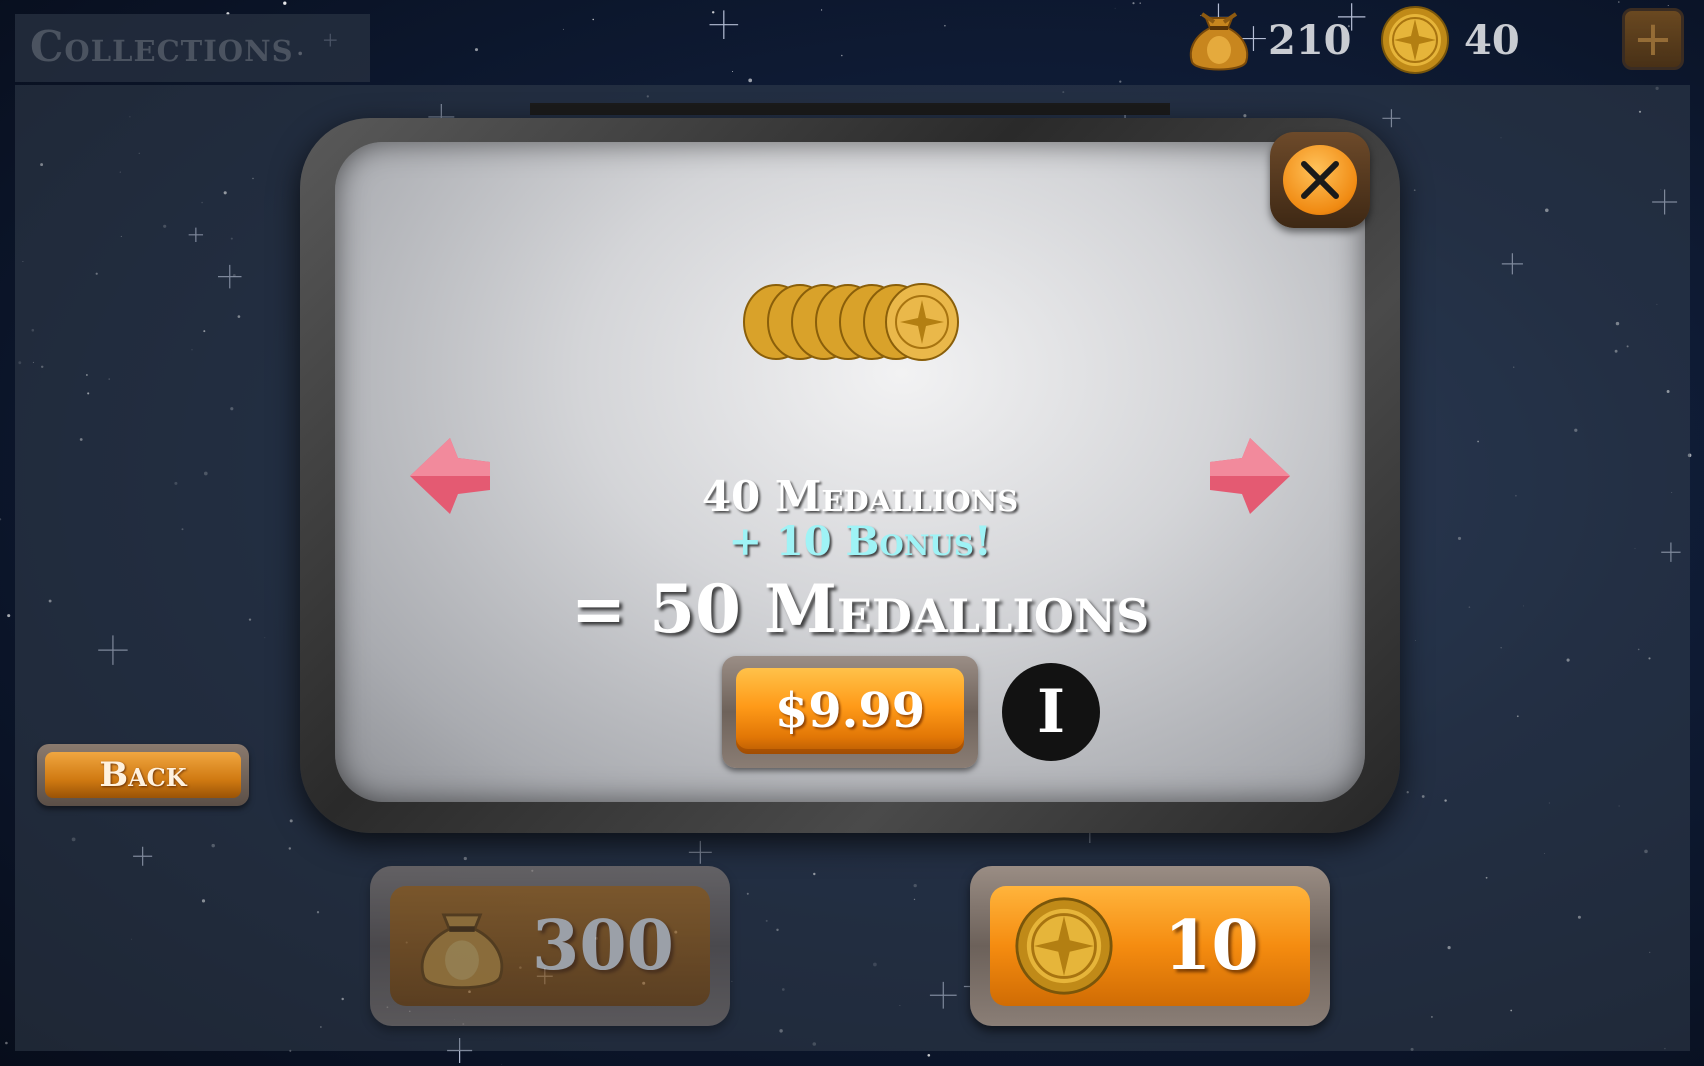 The width and height of the screenshot is (1704, 1066). I want to click on sparkle-star, so click(724, 25).